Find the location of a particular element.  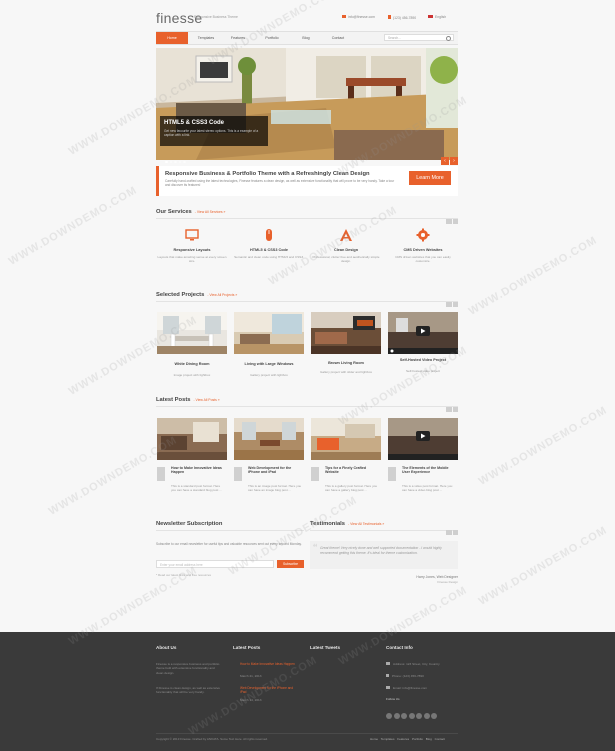

flag-icon is located at coordinates (430, 16).